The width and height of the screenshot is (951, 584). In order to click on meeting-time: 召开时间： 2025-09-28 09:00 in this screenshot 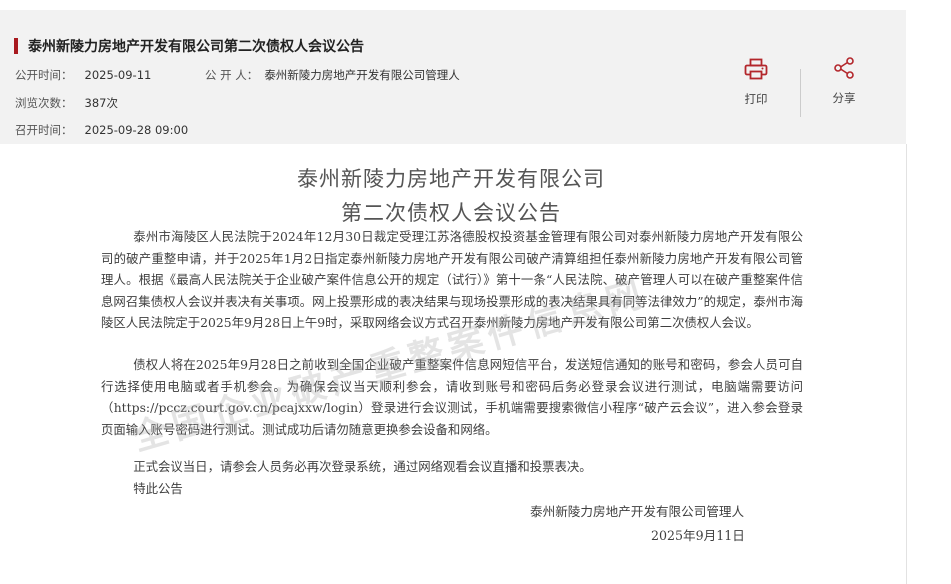, I will do `click(101, 130)`.